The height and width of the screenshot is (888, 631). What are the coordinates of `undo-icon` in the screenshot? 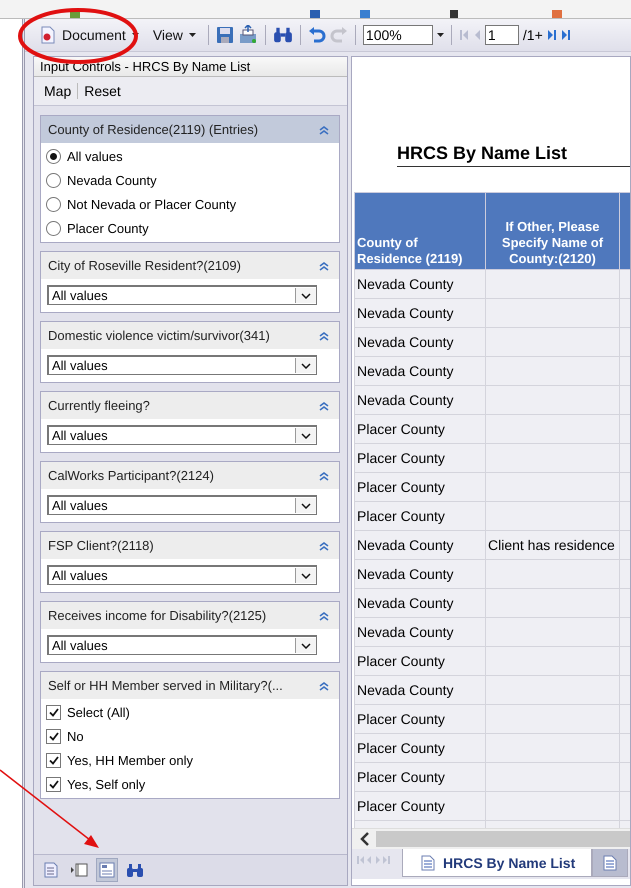 It's located at (317, 35).